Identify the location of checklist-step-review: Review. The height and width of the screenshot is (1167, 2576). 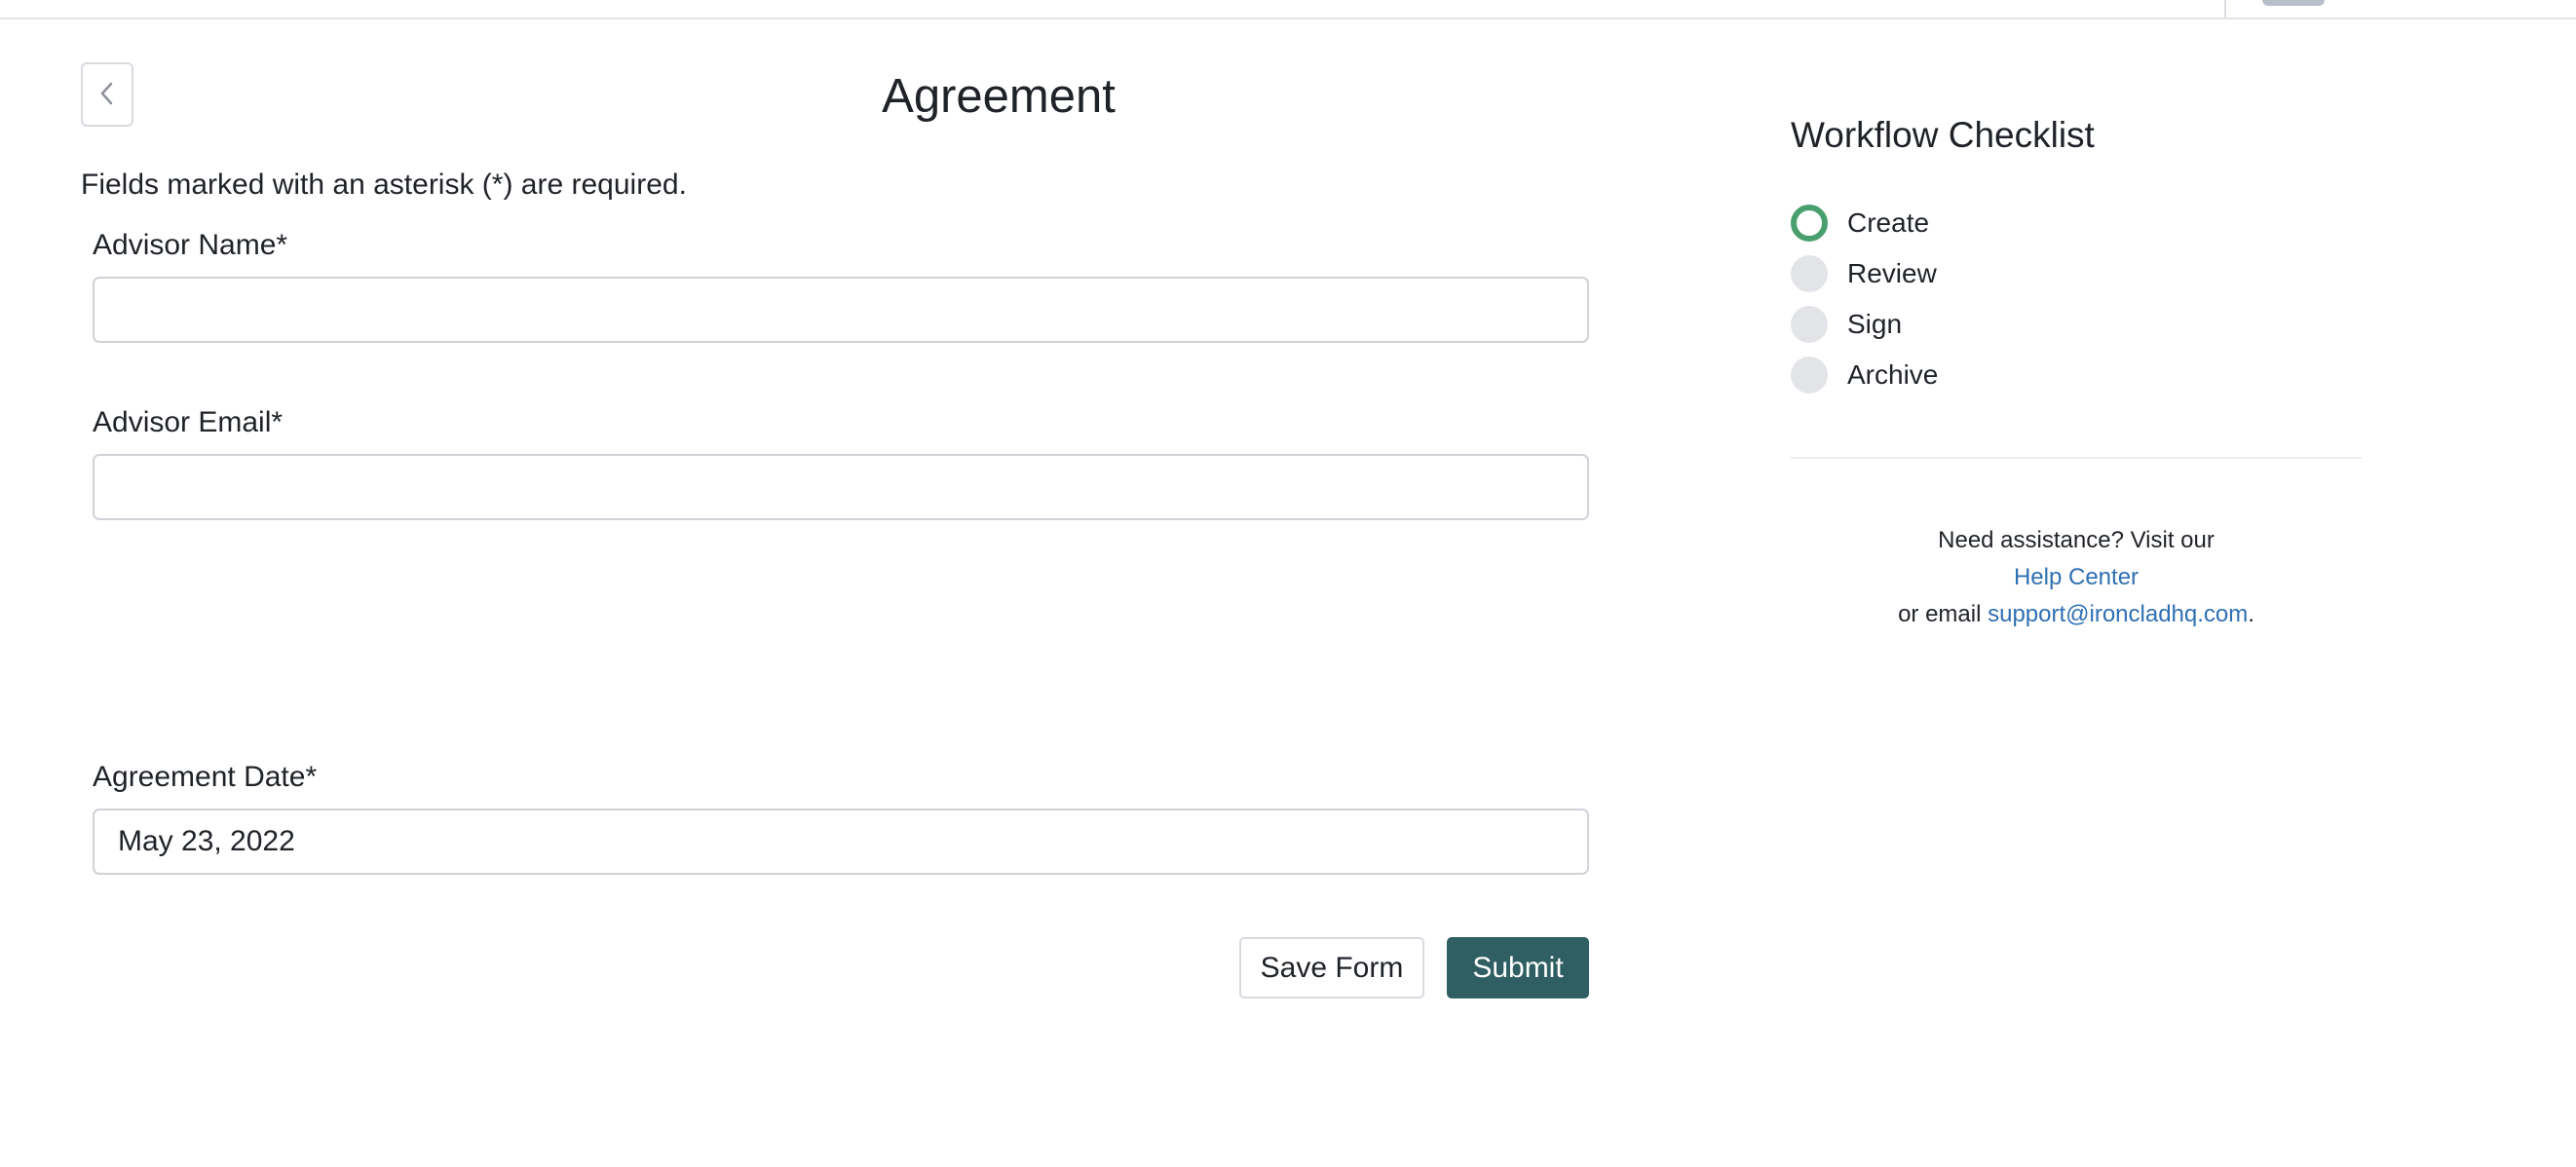
(1864, 273).